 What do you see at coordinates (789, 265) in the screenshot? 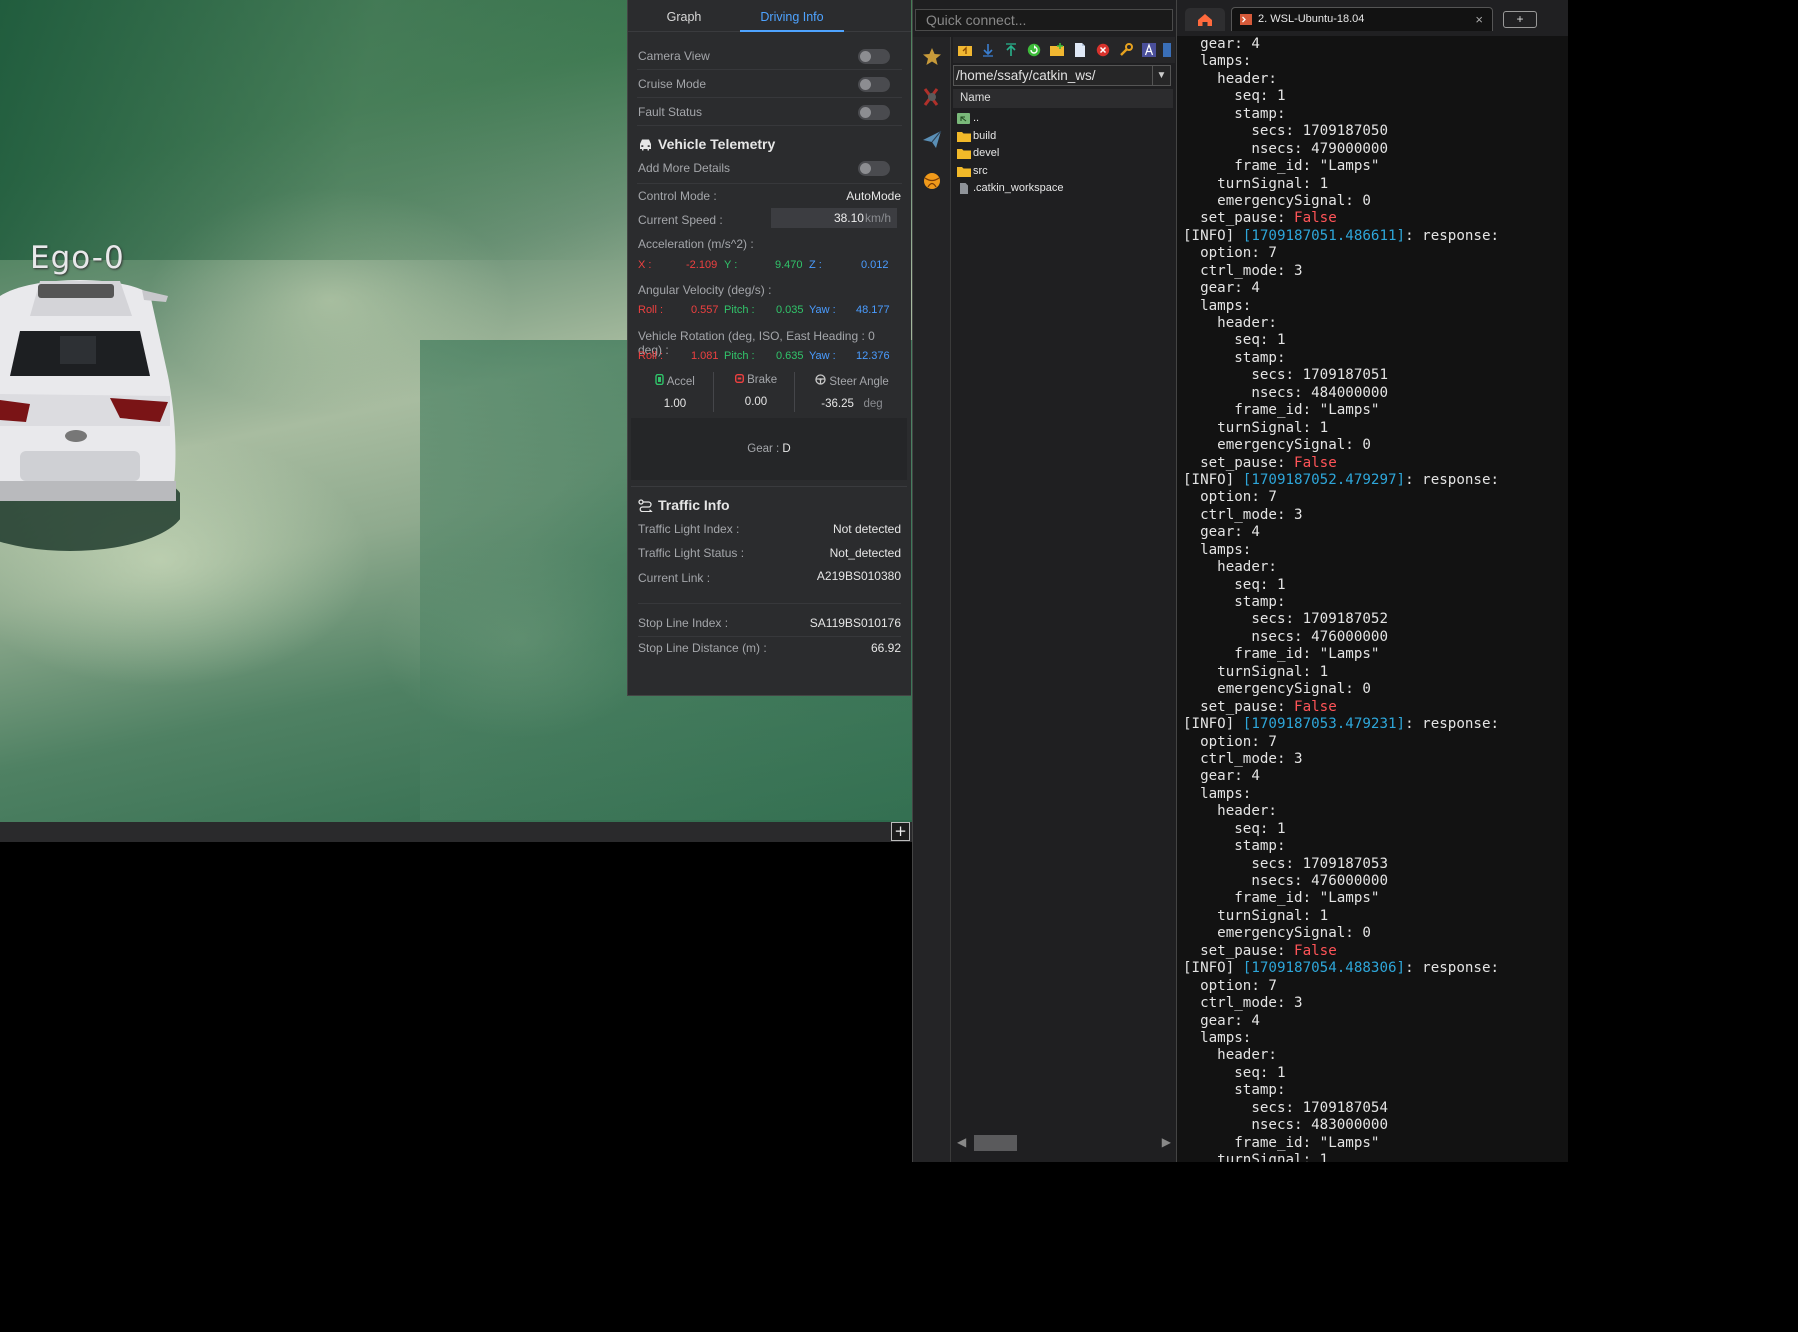
I see `accel-y-value: 9.470` at bounding box center [789, 265].